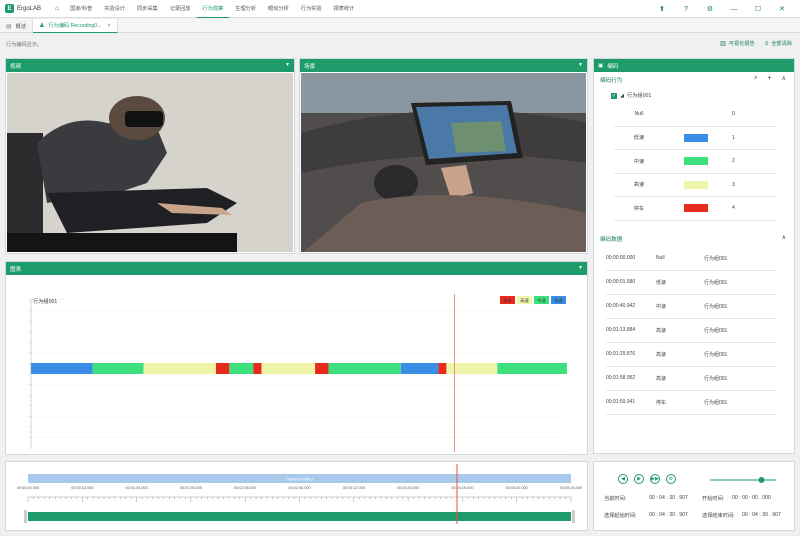 This screenshot has height=536, width=800. What do you see at coordinates (765, 78) in the screenshot?
I see `coding-tools: ⌕ + ∧` at bounding box center [765, 78].